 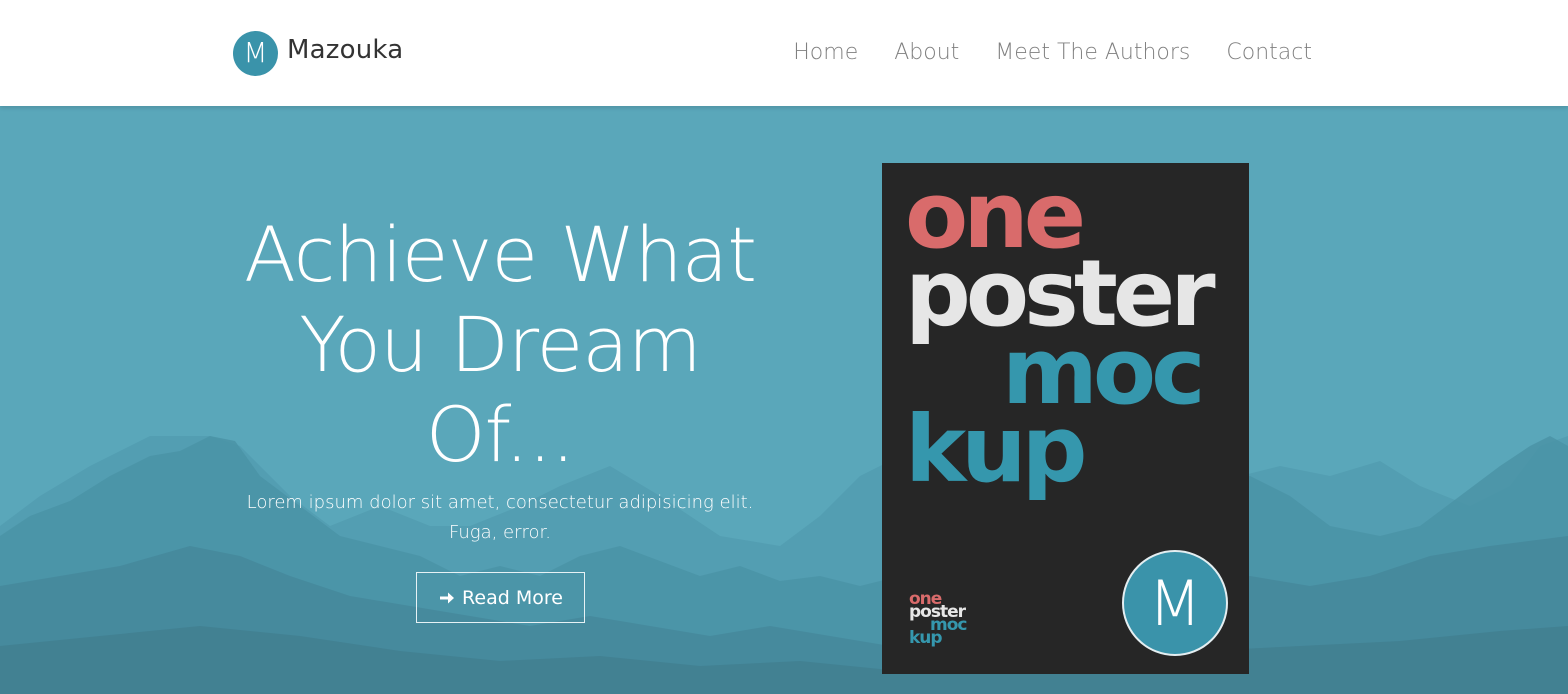 What do you see at coordinates (255, 53) in the screenshot?
I see `logo-icon: M` at bounding box center [255, 53].